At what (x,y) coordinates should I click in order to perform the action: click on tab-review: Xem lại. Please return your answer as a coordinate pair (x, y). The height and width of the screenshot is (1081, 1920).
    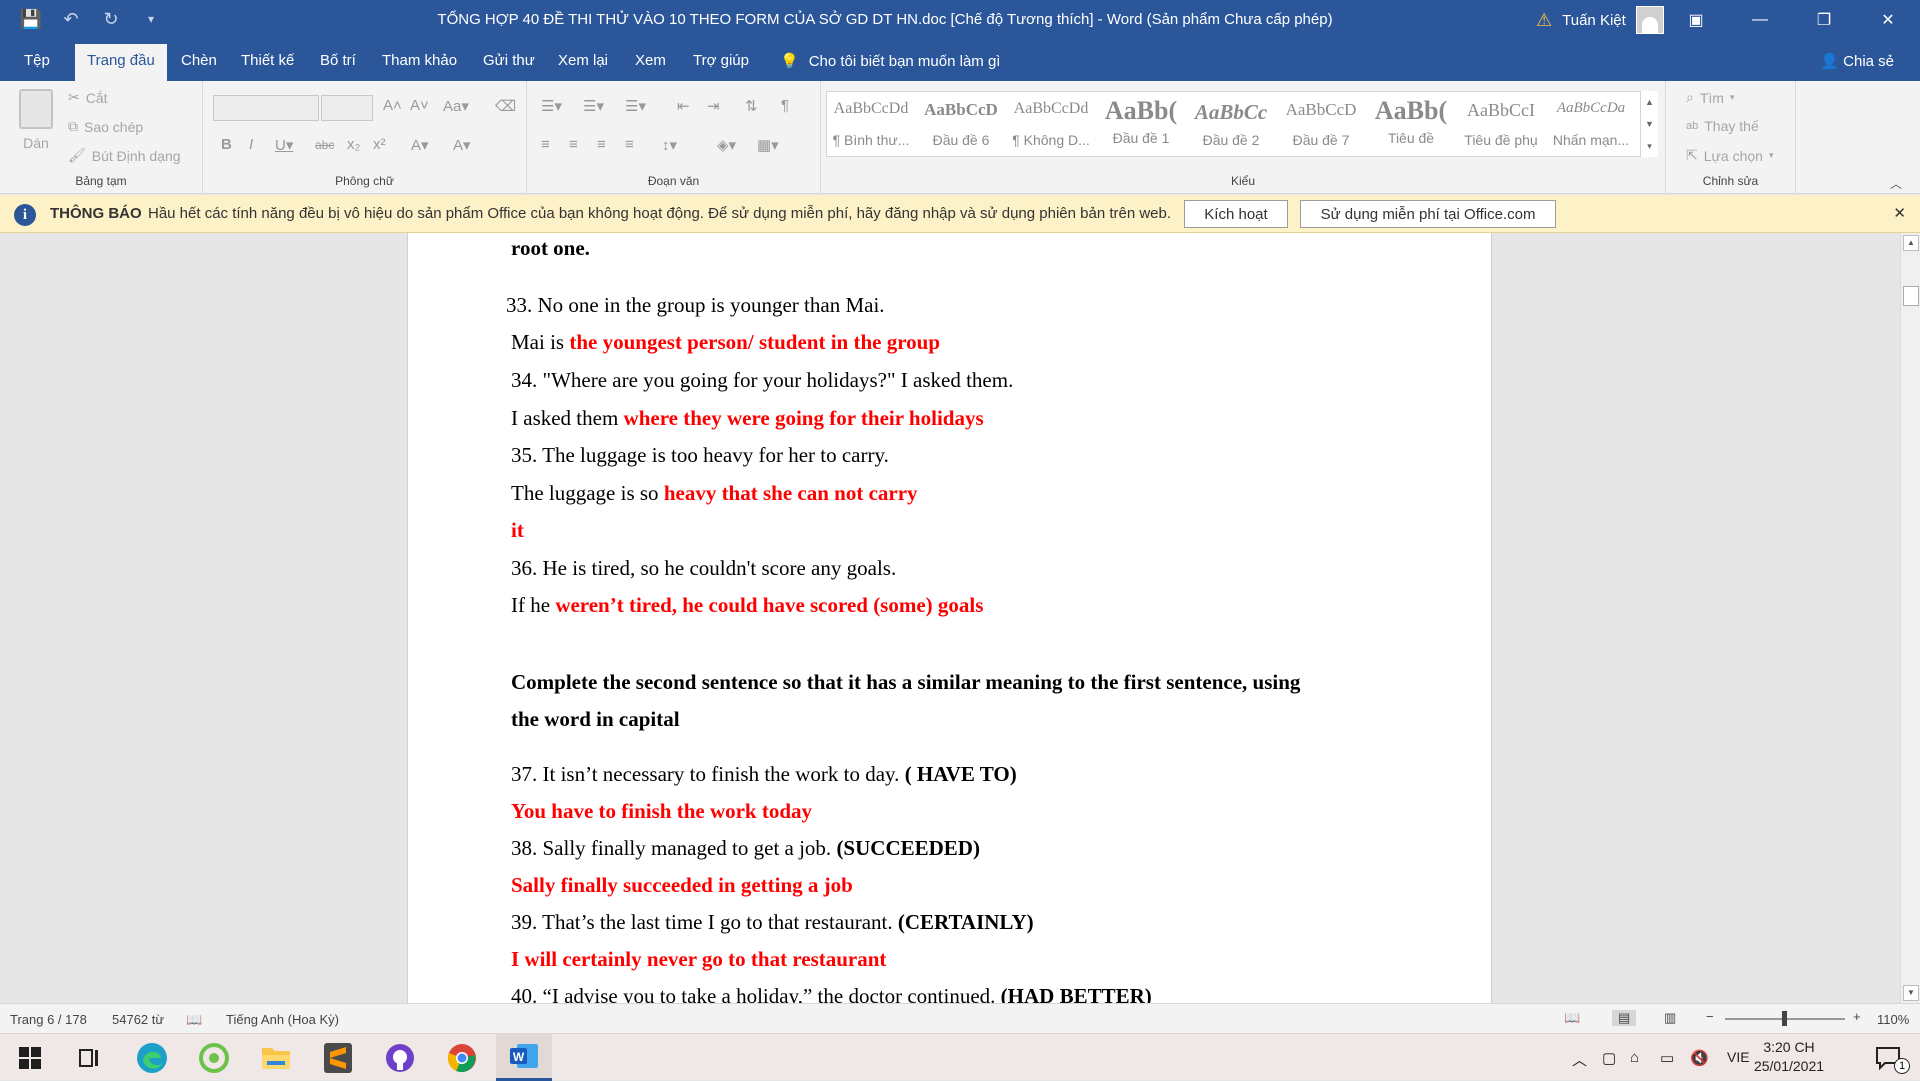
    Looking at the image, I should click on (583, 60).